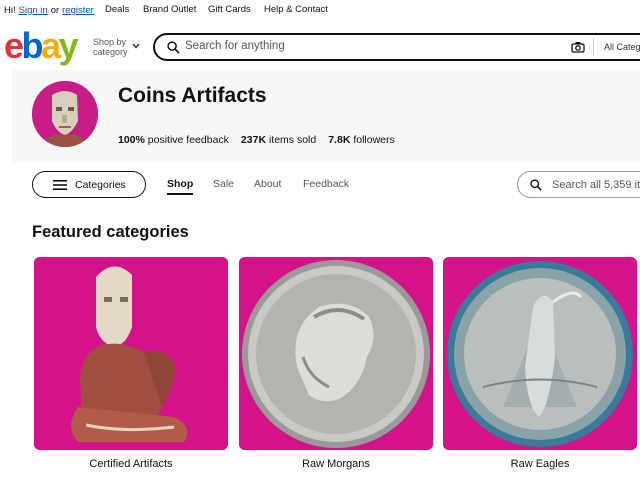  Describe the element at coordinates (223, 184) in the screenshot. I see `tab-sale: Sale` at that location.